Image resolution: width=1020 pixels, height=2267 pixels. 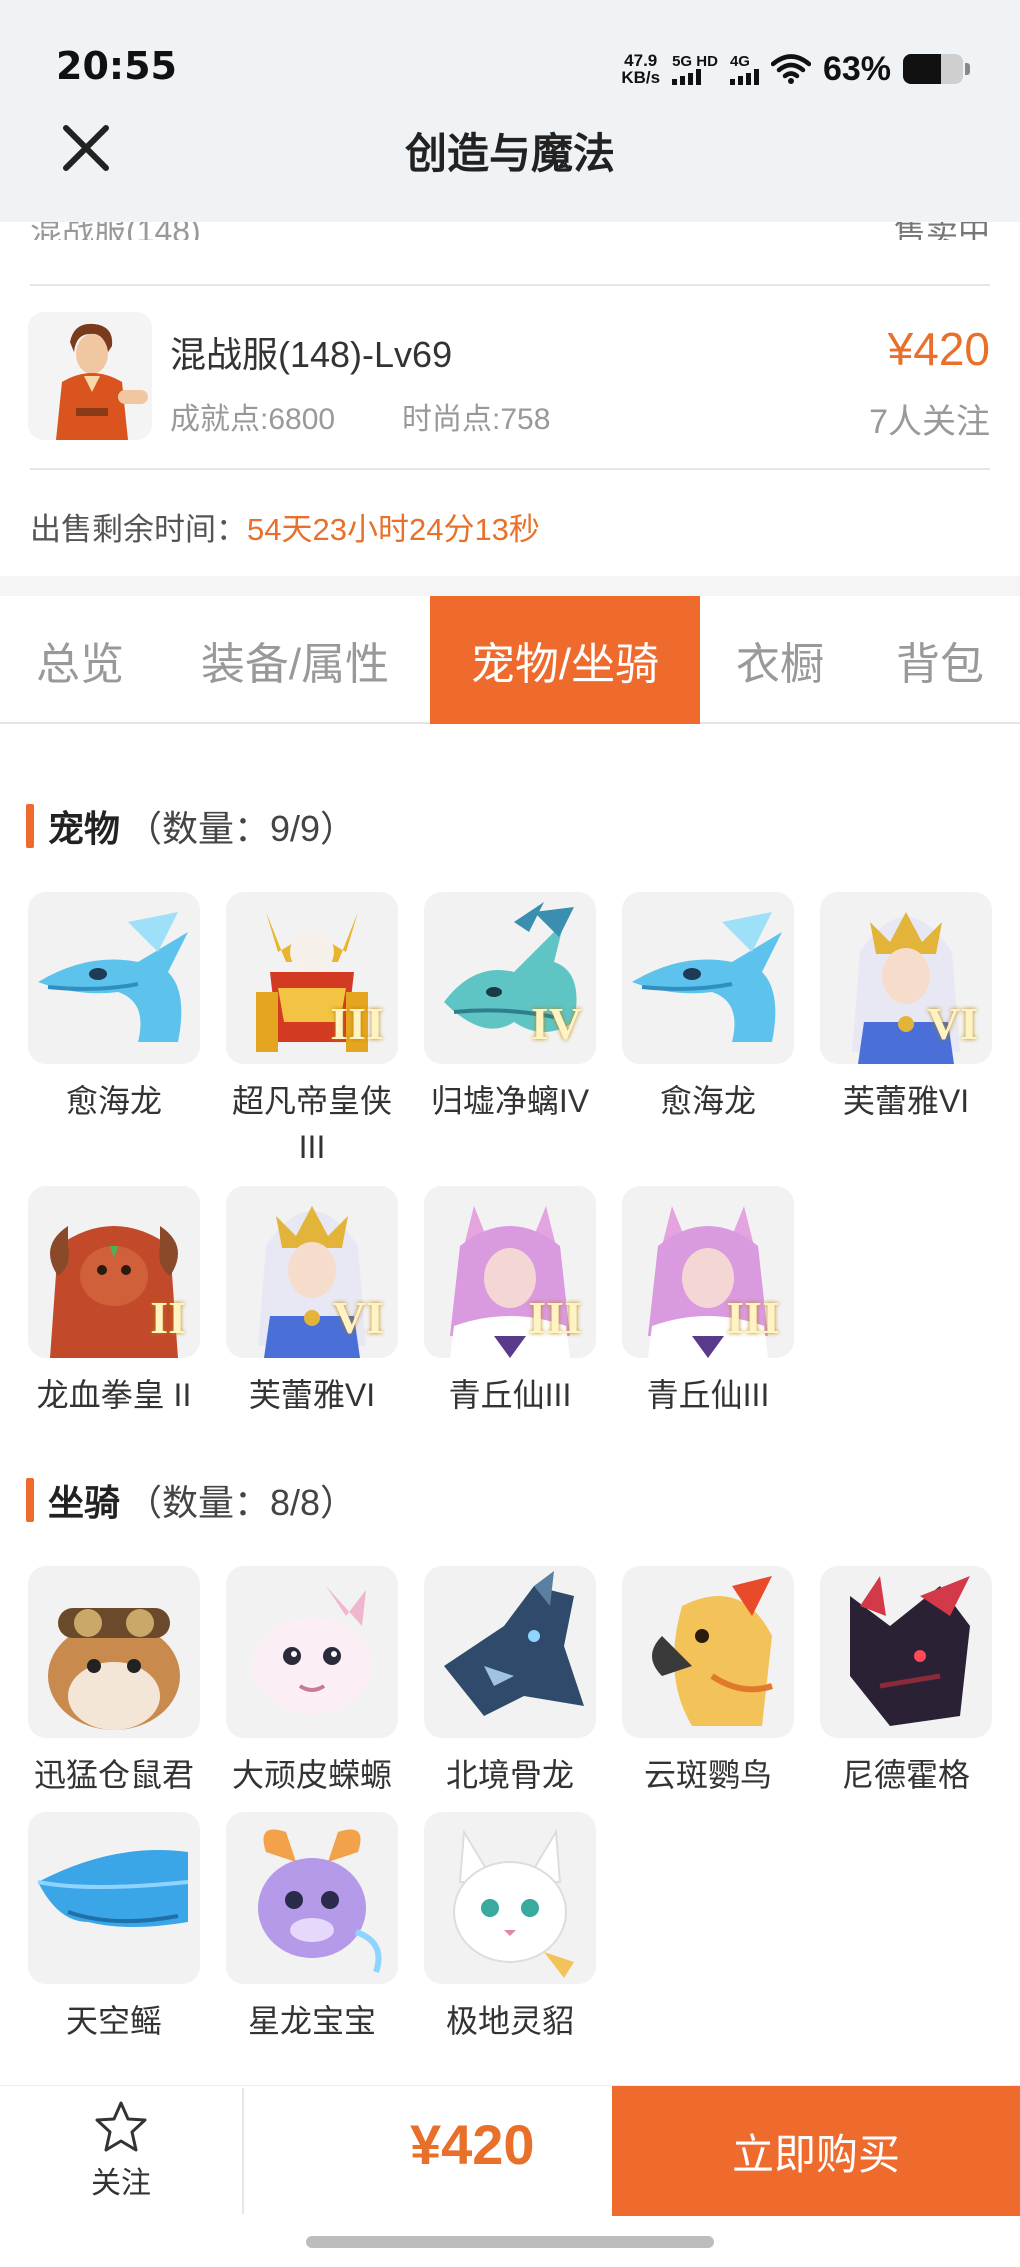 I want to click on pet-item: III 超凡帝皇侠III, so click(x=312, y=1031).